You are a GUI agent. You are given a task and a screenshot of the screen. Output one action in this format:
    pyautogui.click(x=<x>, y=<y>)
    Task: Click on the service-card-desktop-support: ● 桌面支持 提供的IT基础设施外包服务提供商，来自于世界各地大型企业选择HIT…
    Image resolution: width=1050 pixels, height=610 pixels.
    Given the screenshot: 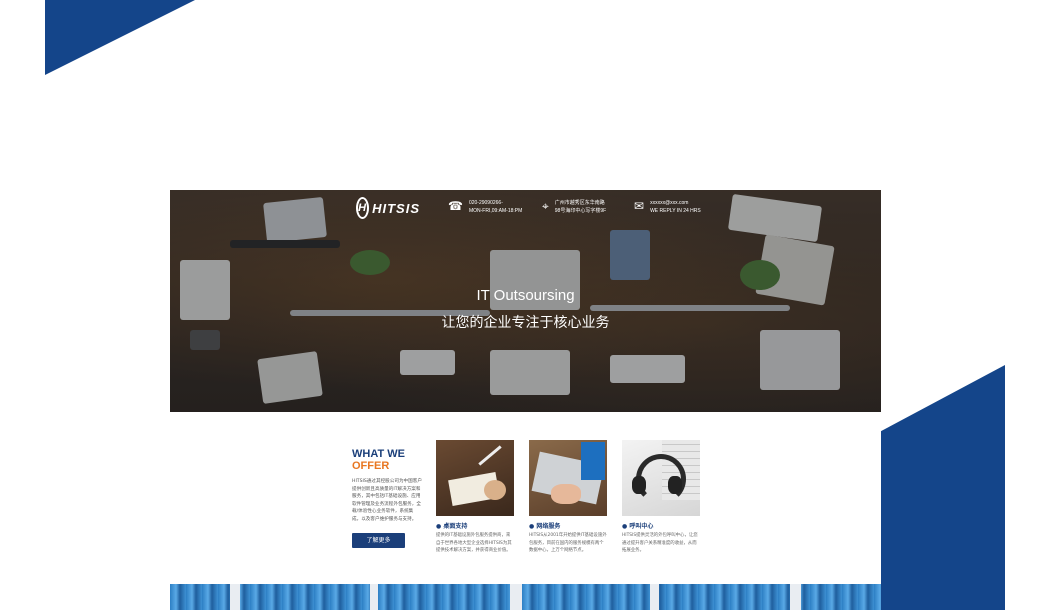 What is the action you would take?
    pyautogui.click(x=475, y=497)
    